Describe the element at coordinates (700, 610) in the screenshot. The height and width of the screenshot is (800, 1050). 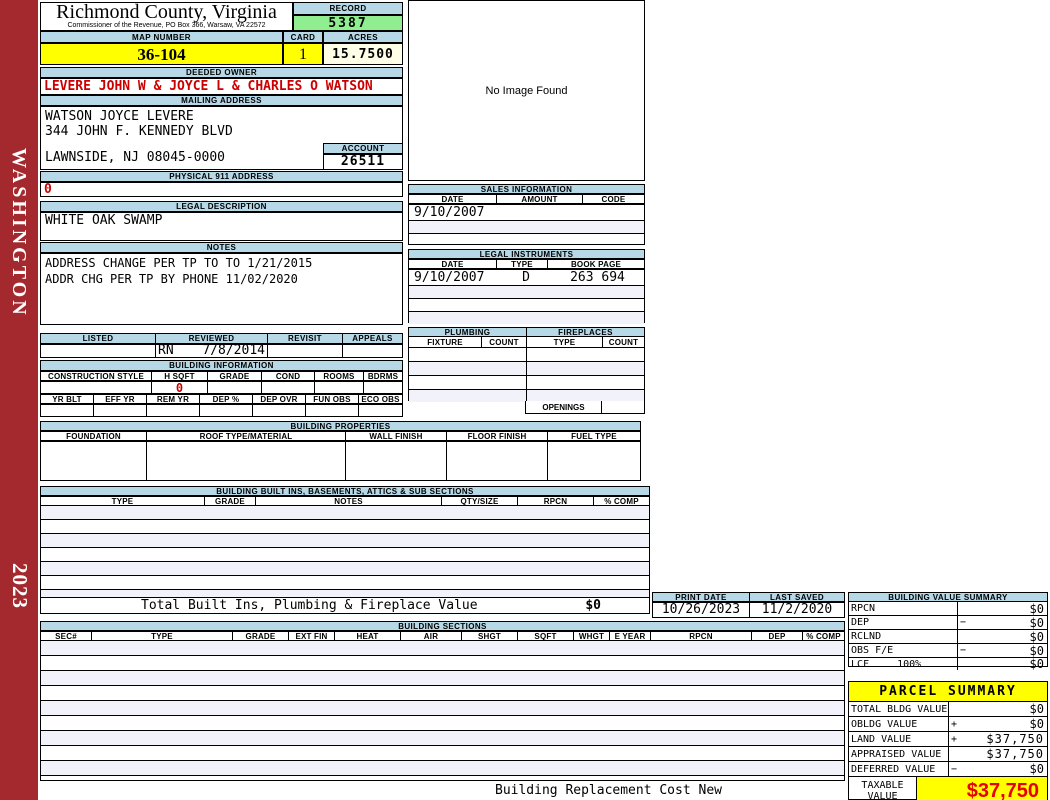
I see `print-date-value: 10/26/2023` at that location.